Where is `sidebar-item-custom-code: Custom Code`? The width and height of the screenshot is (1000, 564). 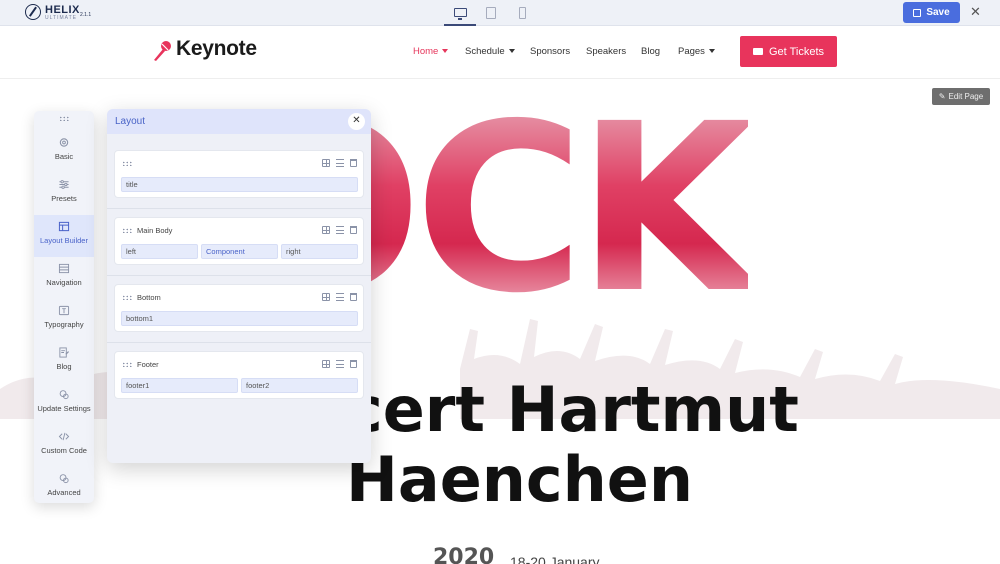
sidebar-item-custom-code: Custom Code is located at coordinates (64, 446).